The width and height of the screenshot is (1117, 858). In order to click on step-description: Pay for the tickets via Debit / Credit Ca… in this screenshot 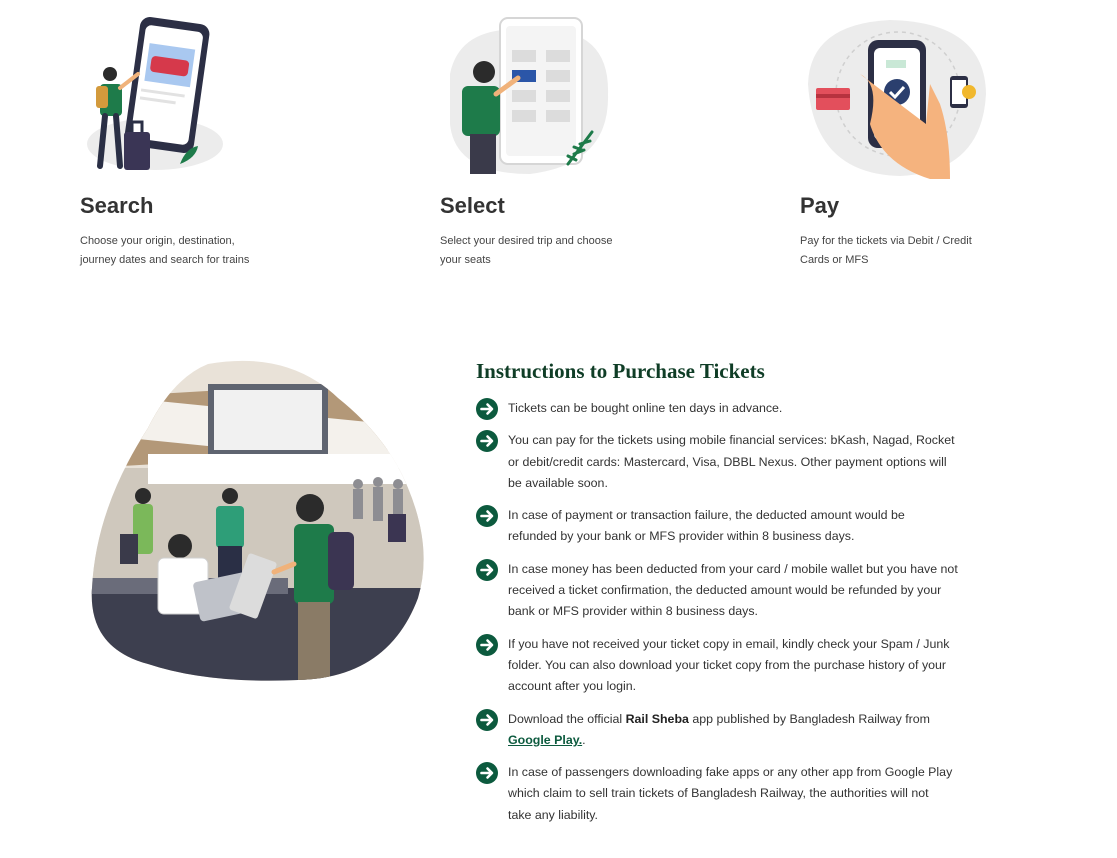, I will do `click(886, 250)`.